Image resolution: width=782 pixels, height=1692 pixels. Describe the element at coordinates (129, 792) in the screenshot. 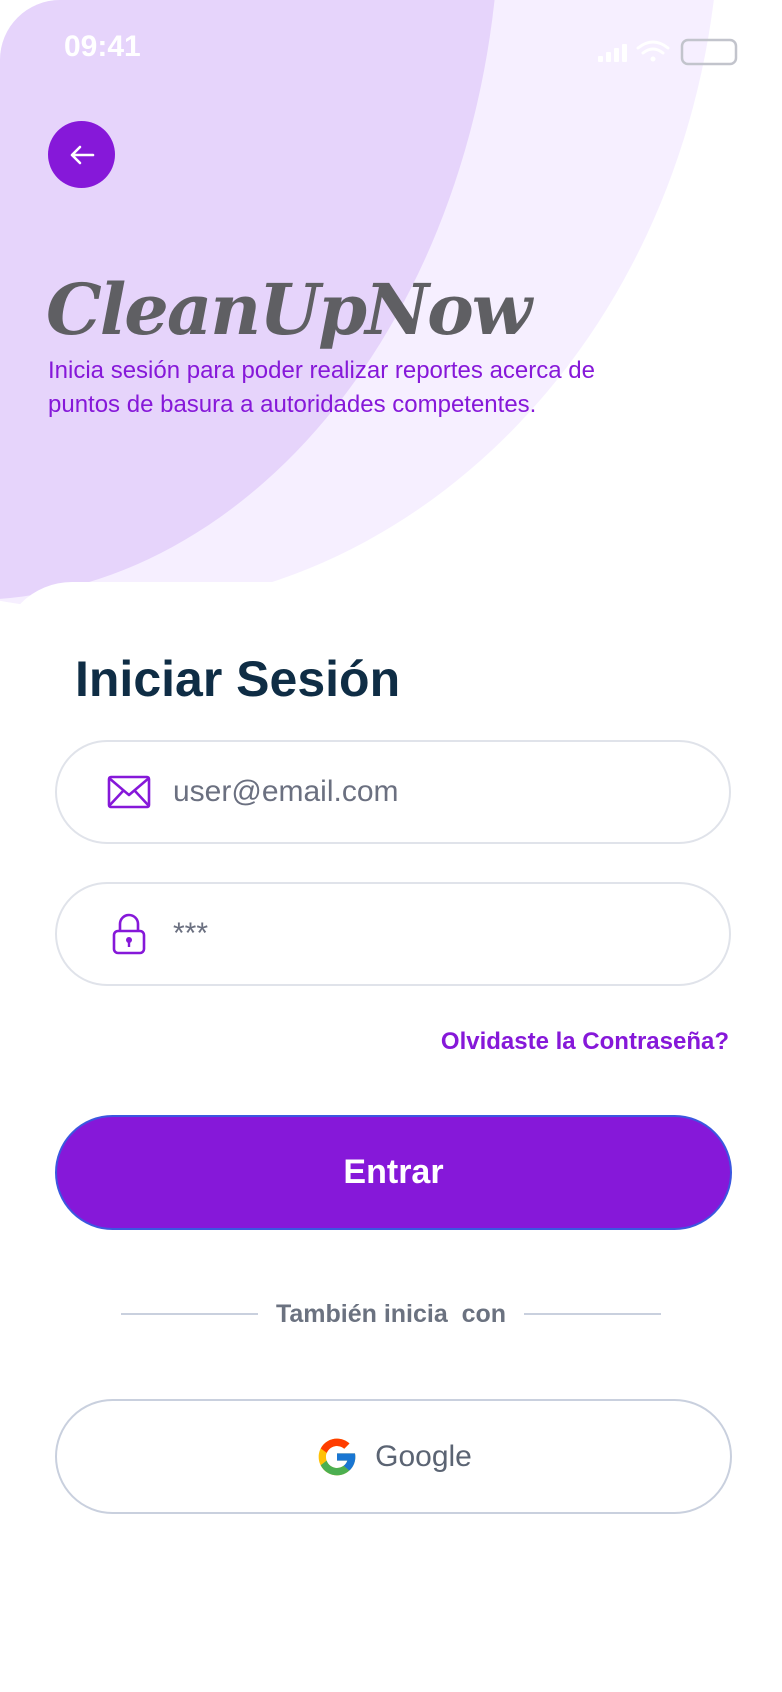

I see `envelope-icon` at that location.